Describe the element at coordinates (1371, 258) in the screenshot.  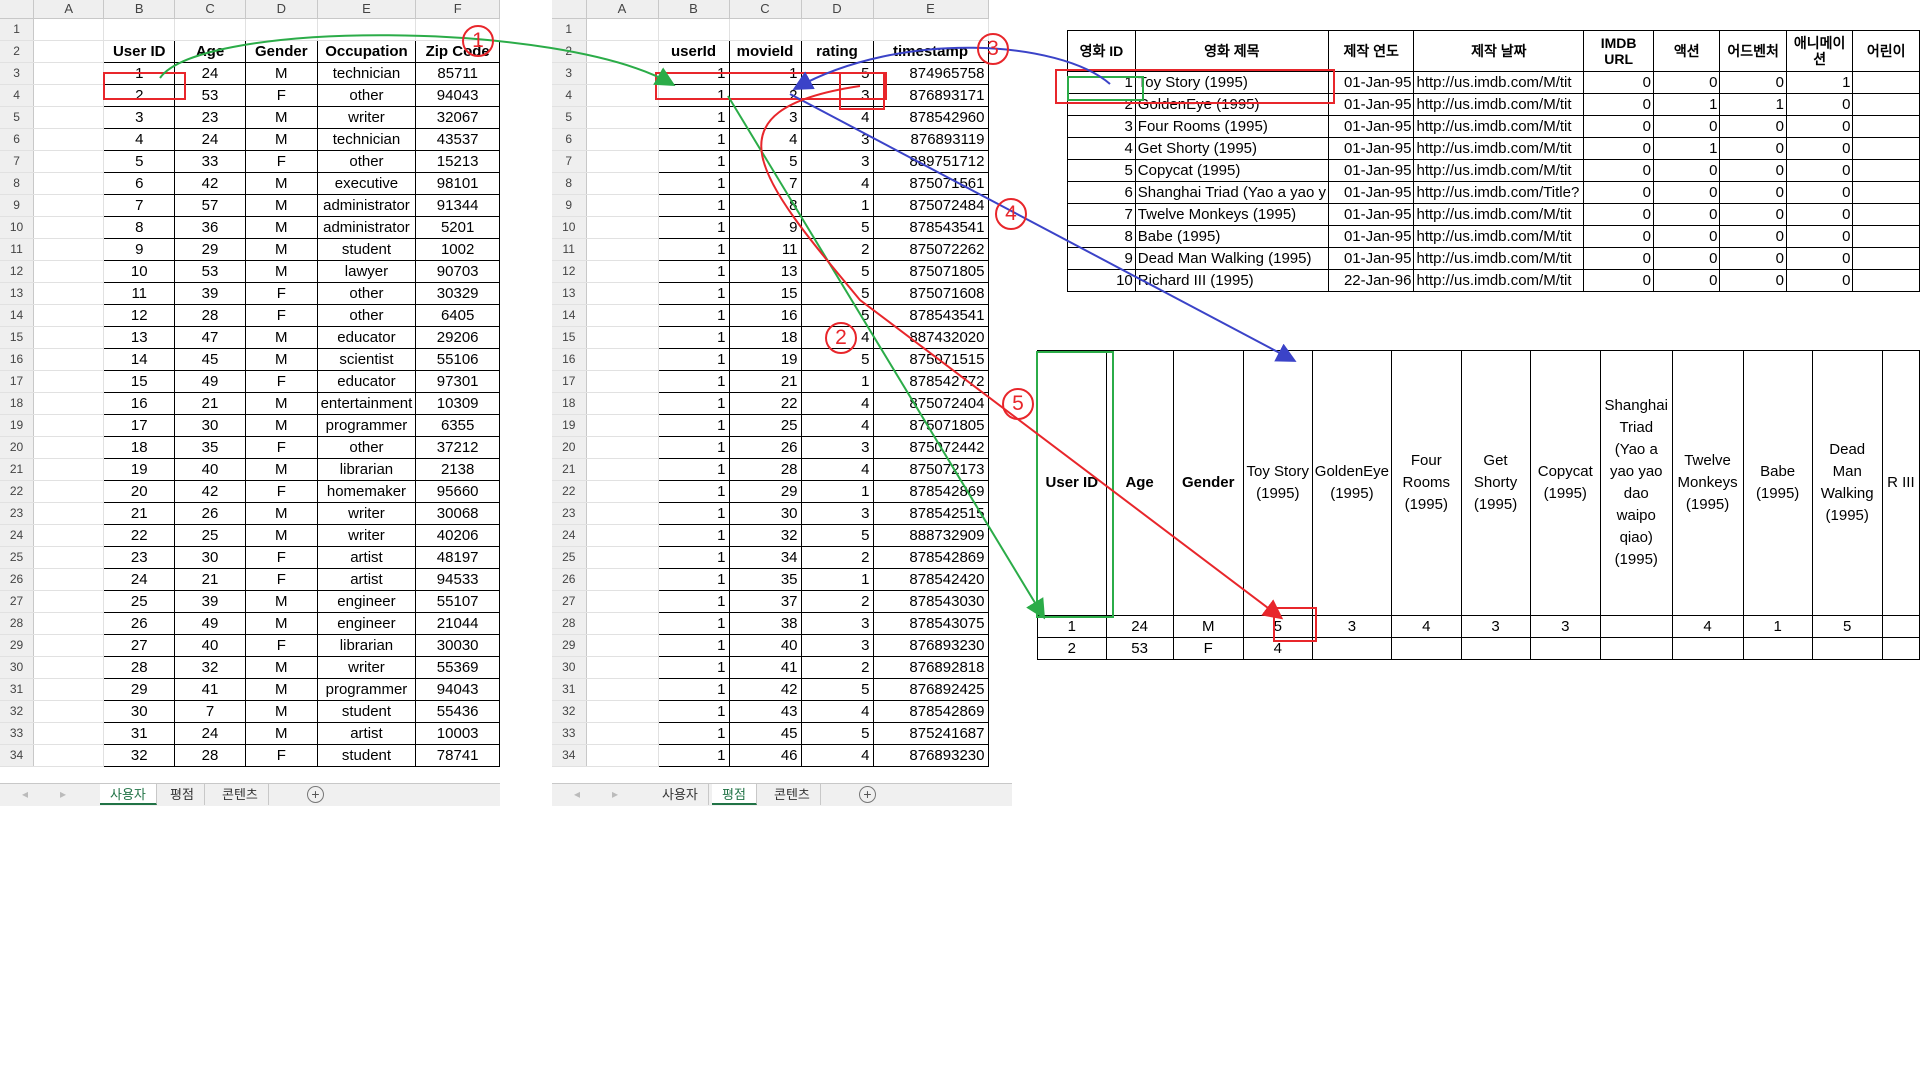
I see `movie-cell: 01-Jan-95` at that location.